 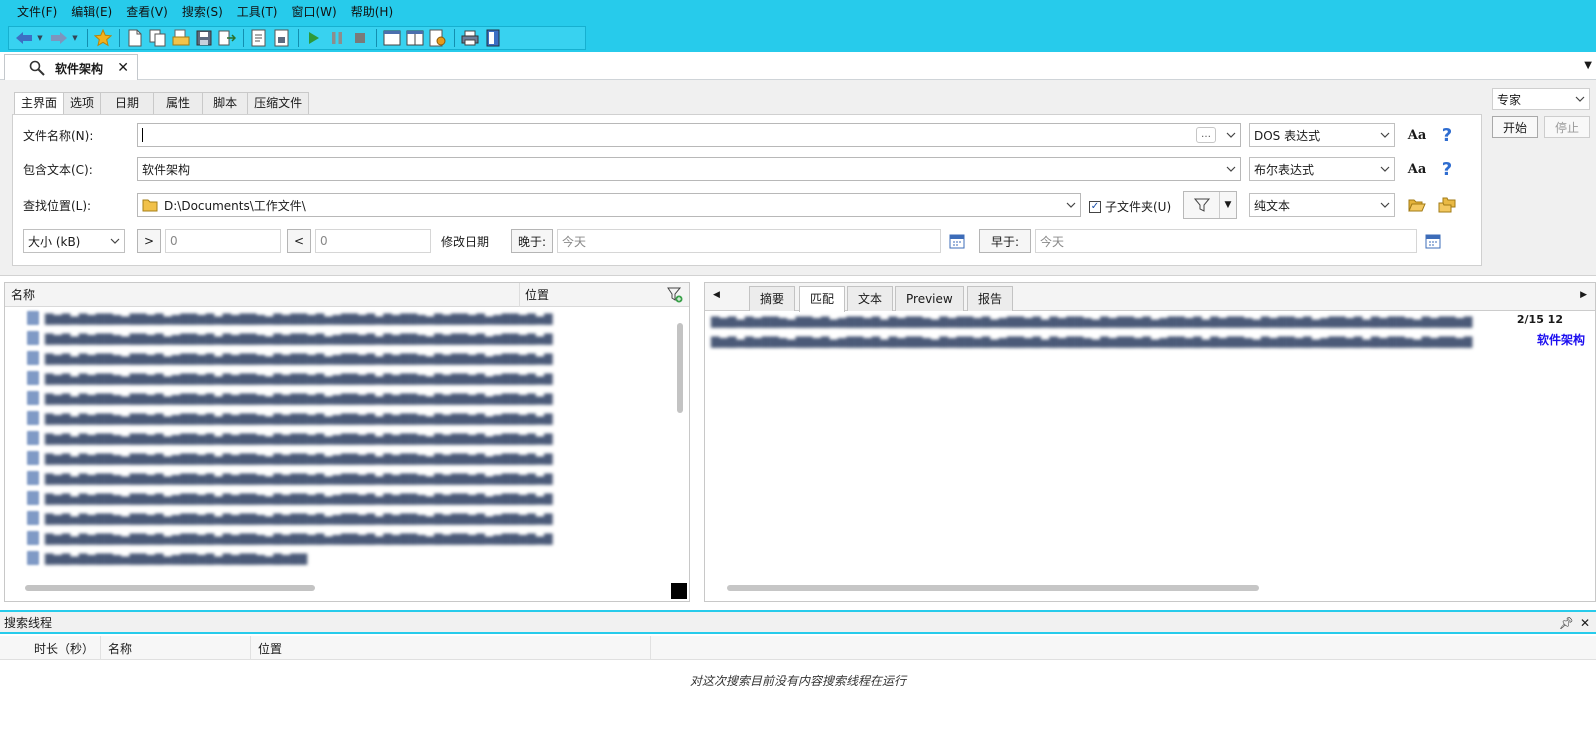 What do you see at coordinates (178, 103) in the screenshot?
I see `tab-attributes: 属性` at bounding box center [178, 103].